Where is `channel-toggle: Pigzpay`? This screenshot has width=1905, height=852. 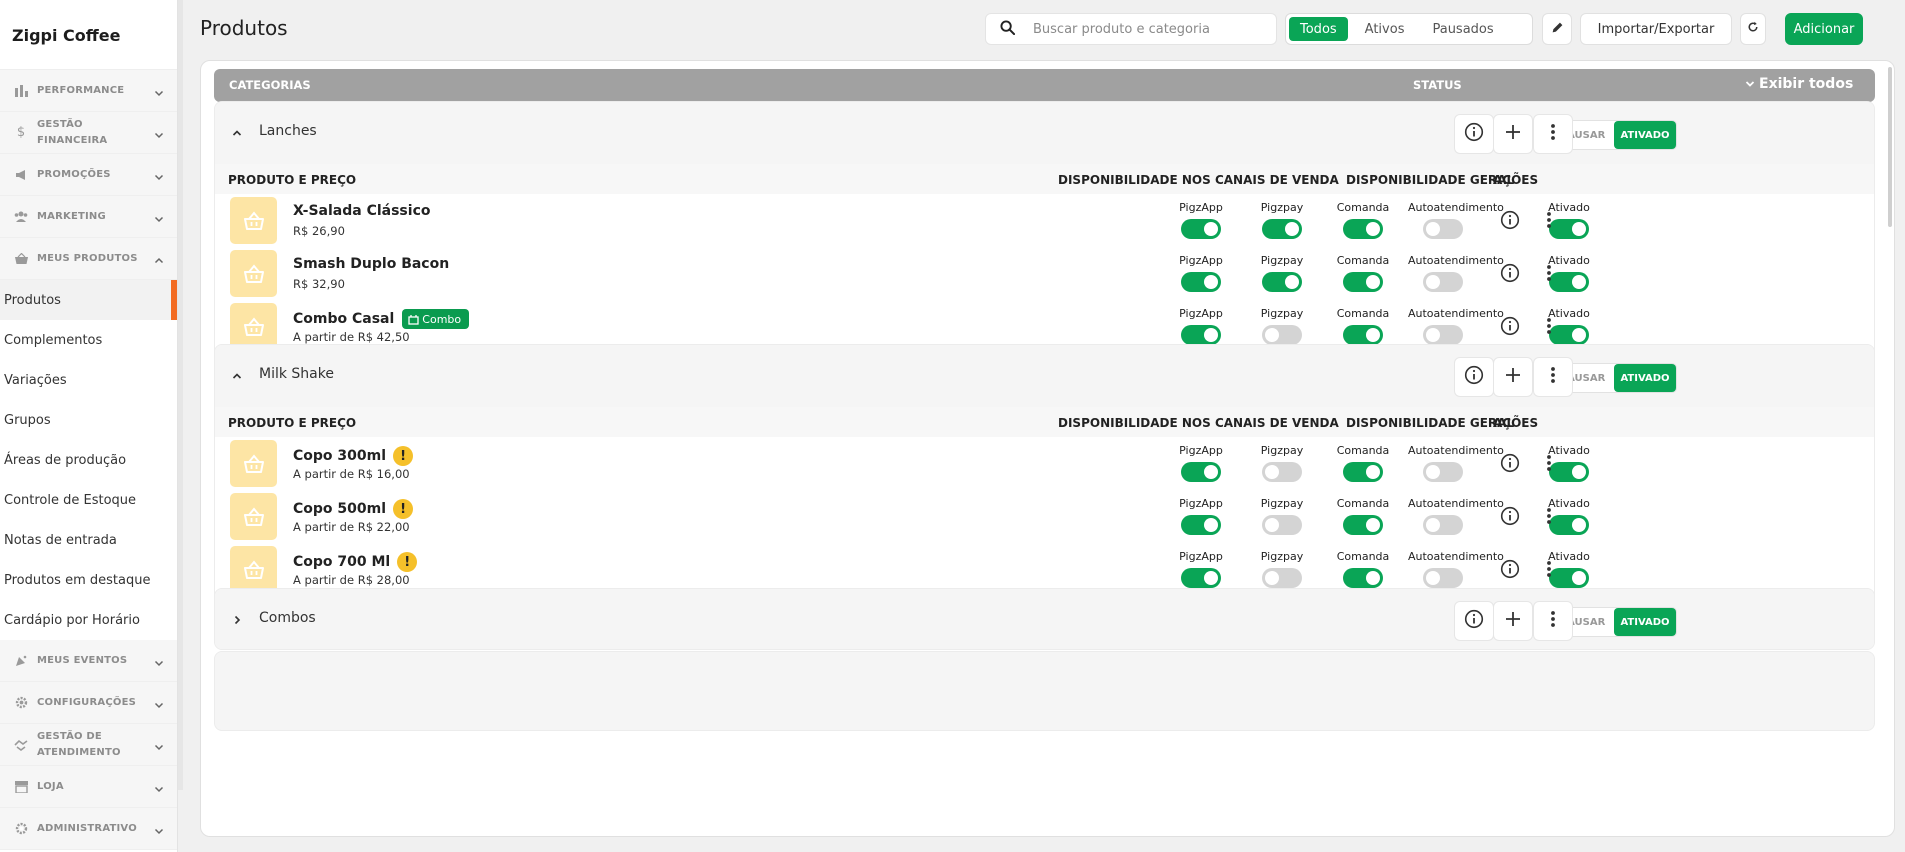 channel-toggle: Pigzpay is located at coordinates (1282, 326).